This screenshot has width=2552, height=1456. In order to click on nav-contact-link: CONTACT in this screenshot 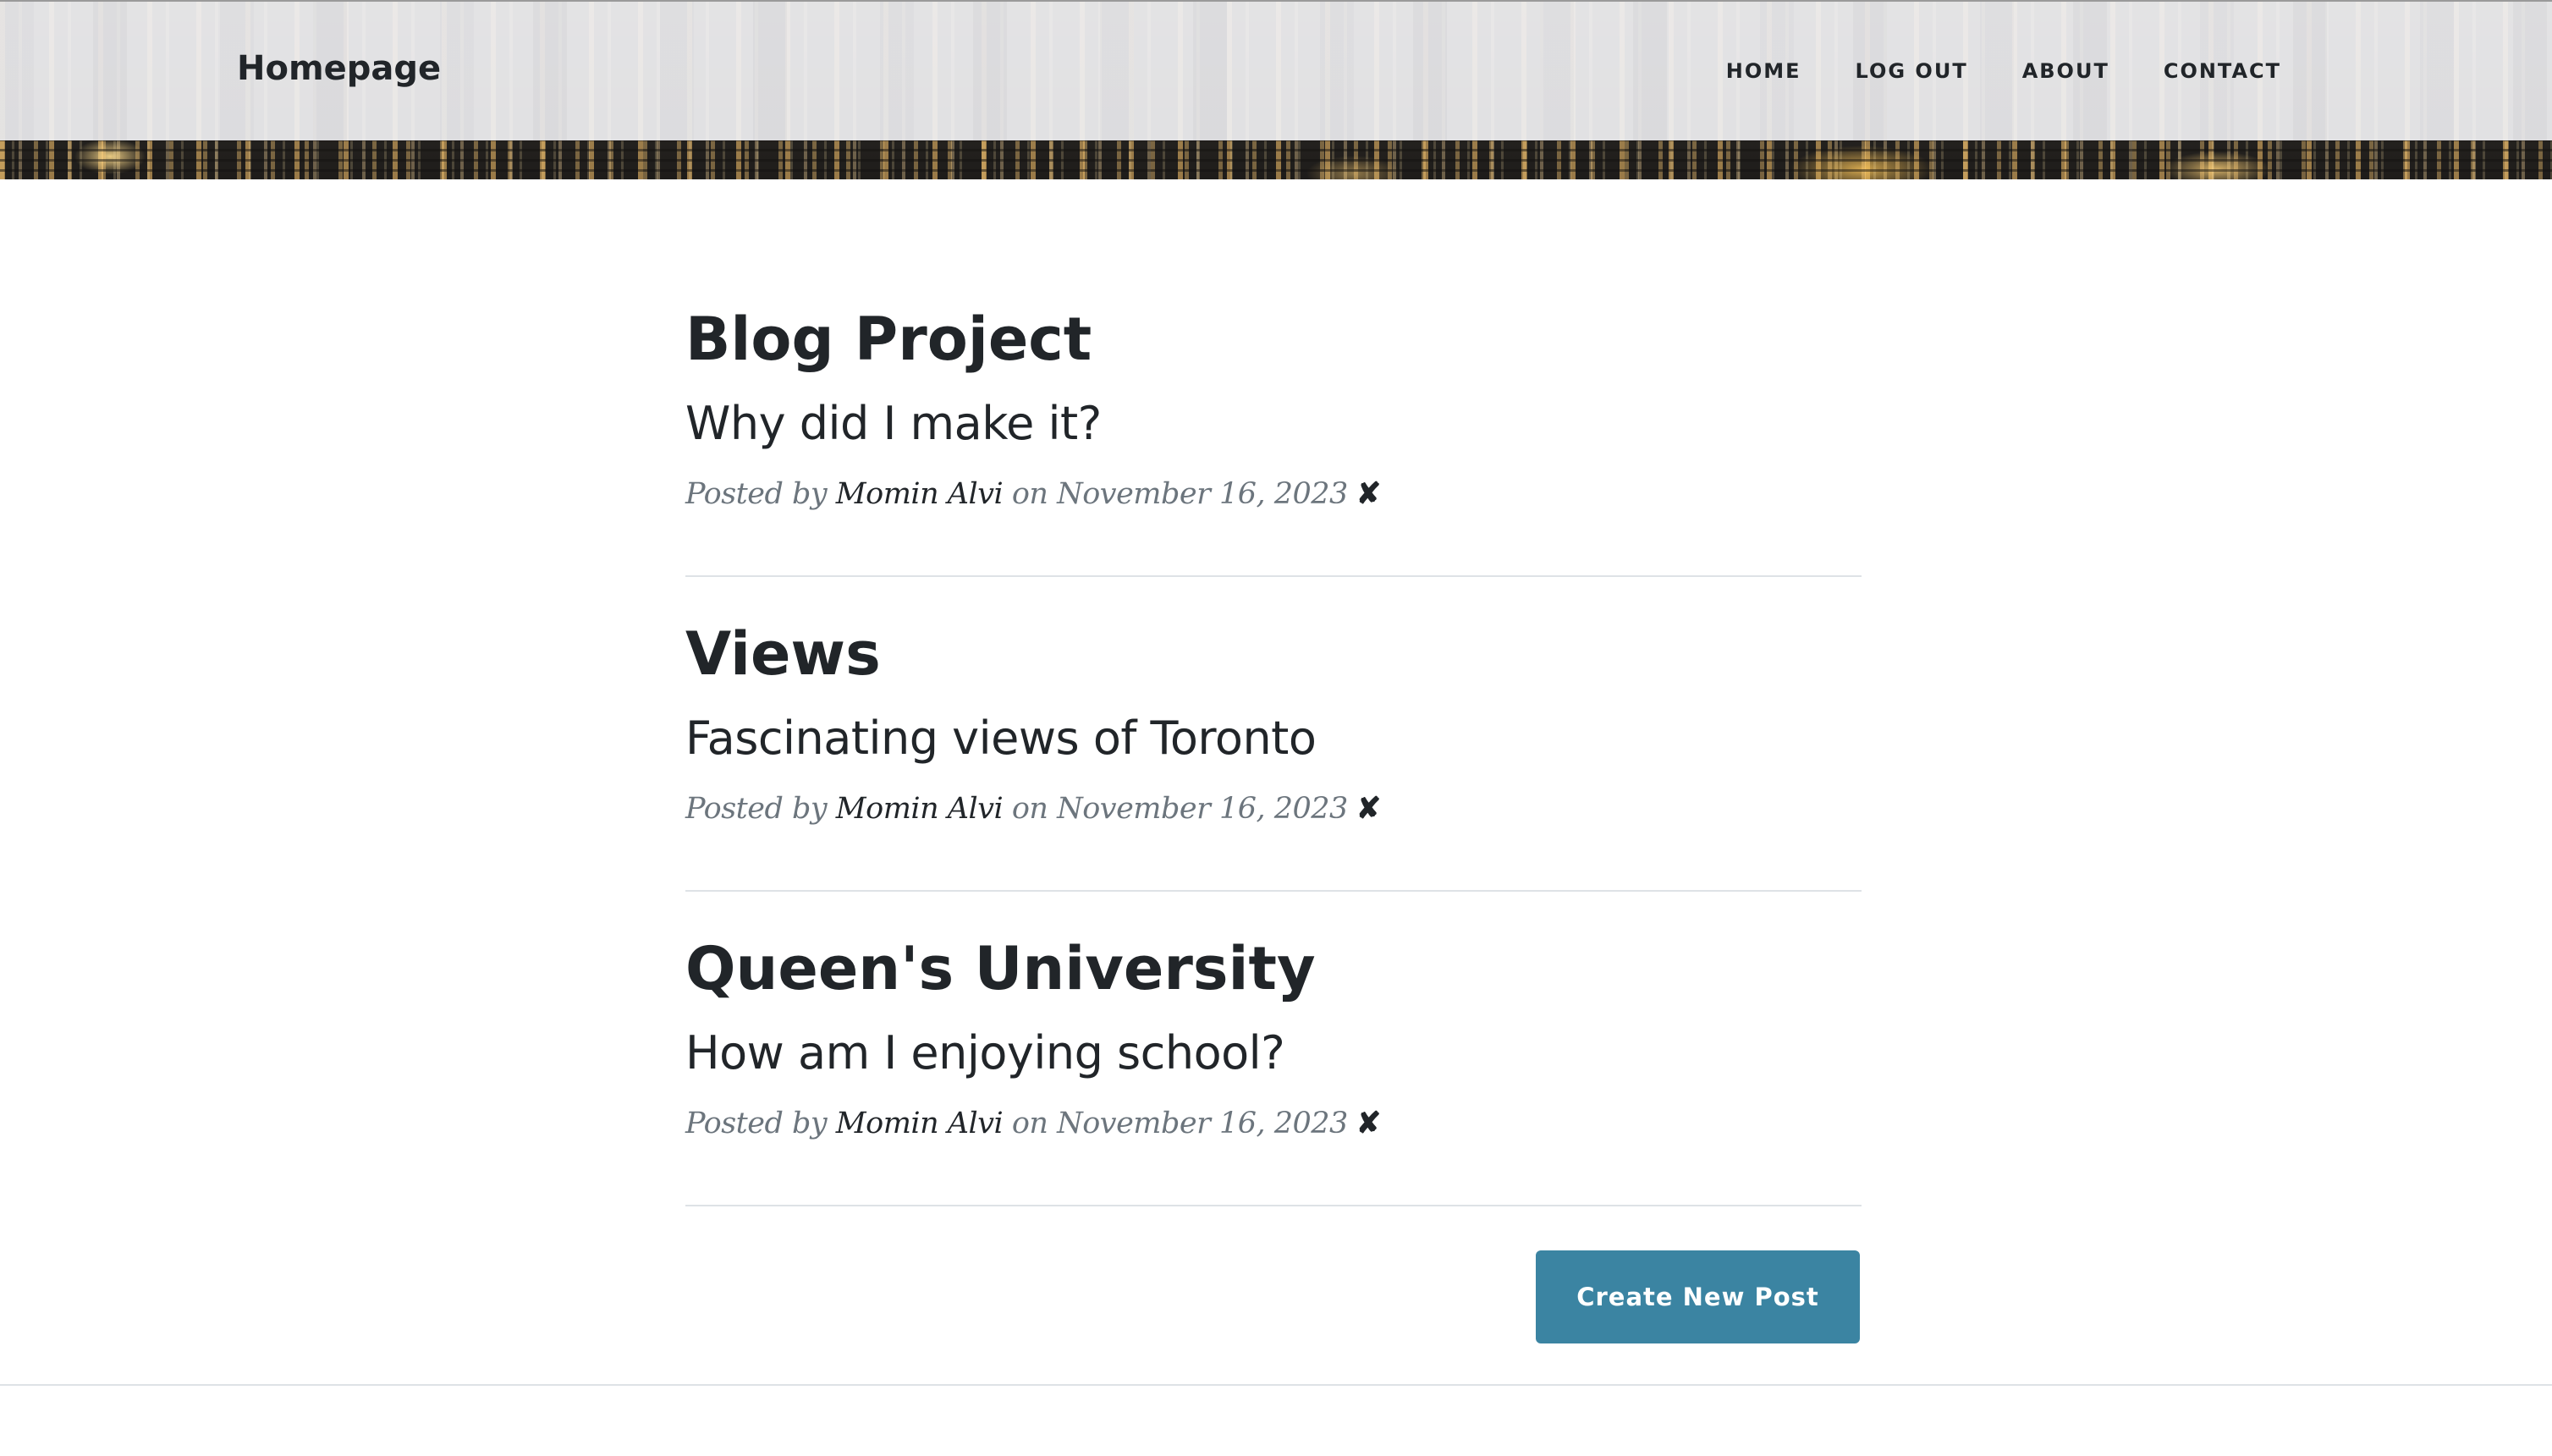, I will do `click(2222, 71)`.